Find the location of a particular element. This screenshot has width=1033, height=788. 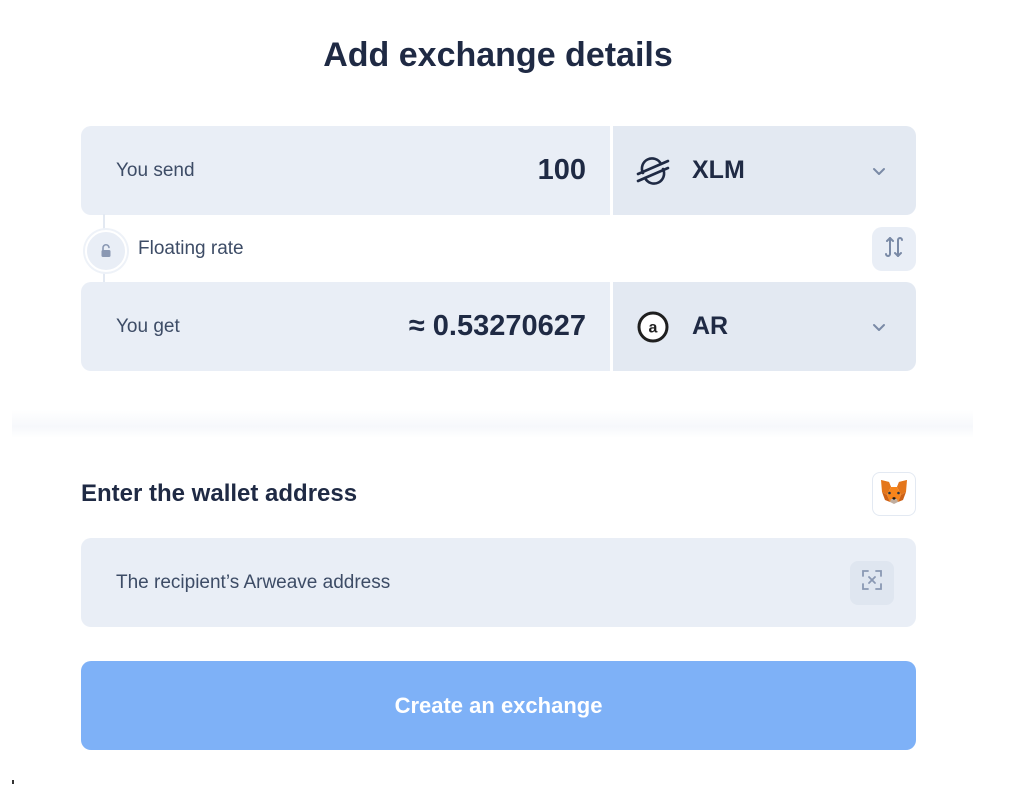

qr-scan-button is located at coordinates (872, 582).